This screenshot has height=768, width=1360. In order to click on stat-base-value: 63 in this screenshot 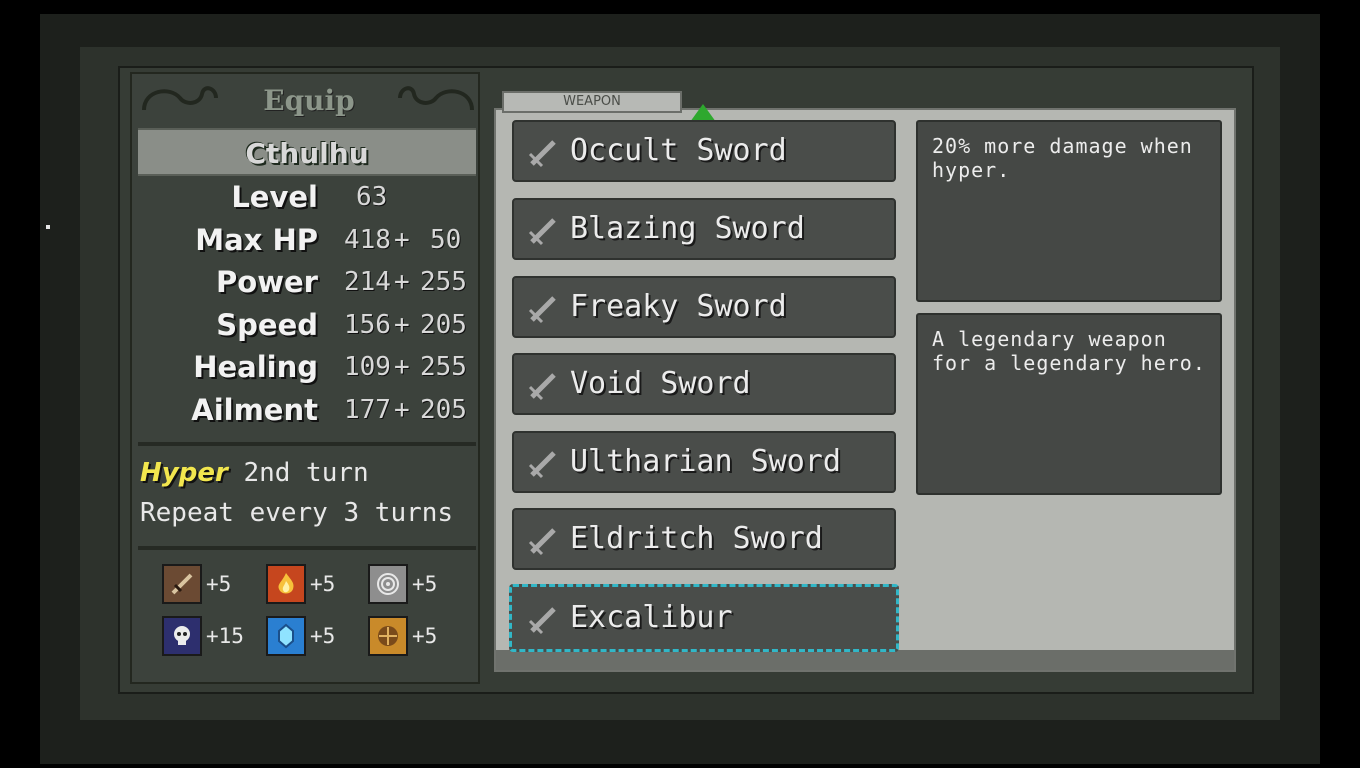, I will do `click(372, 197)`.